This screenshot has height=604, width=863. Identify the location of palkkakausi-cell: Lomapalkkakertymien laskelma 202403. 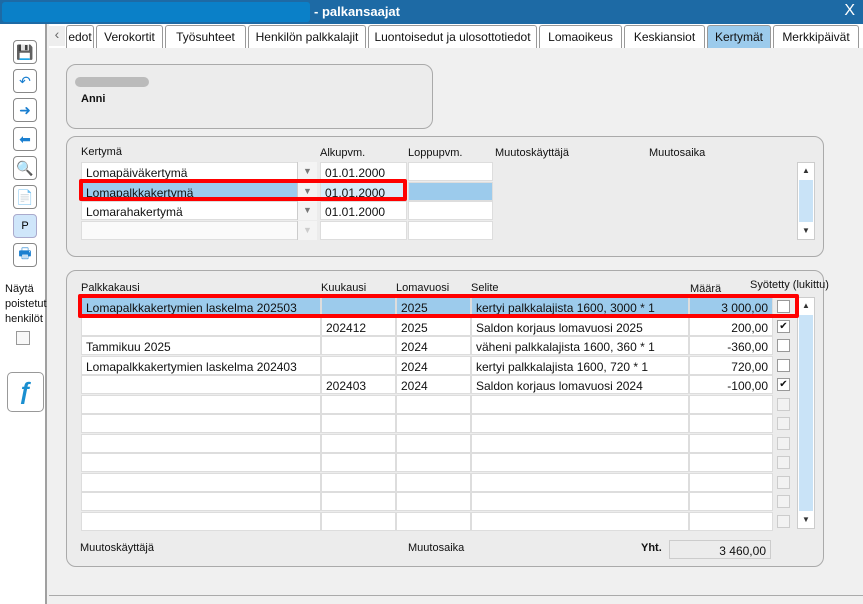
(201, 365).